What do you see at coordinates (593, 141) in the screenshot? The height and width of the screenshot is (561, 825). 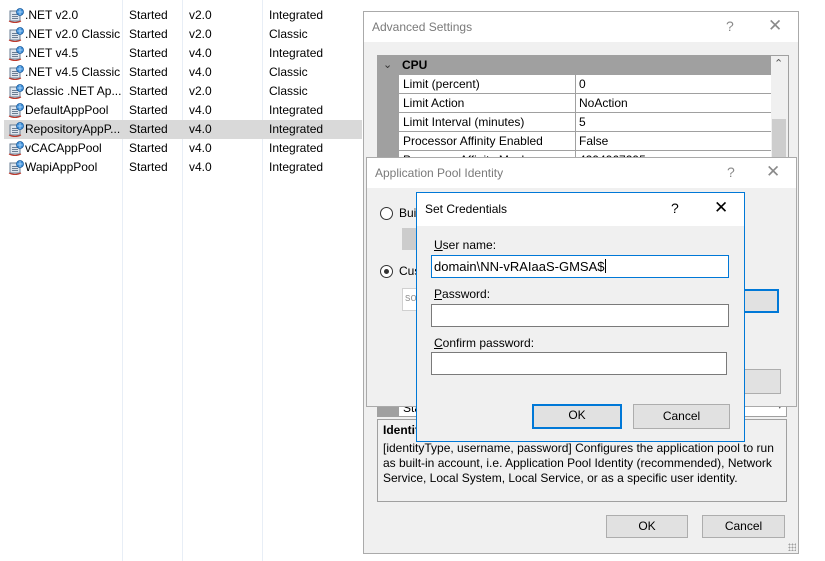 I see `property-value: False` at bounding box center [593, 141].